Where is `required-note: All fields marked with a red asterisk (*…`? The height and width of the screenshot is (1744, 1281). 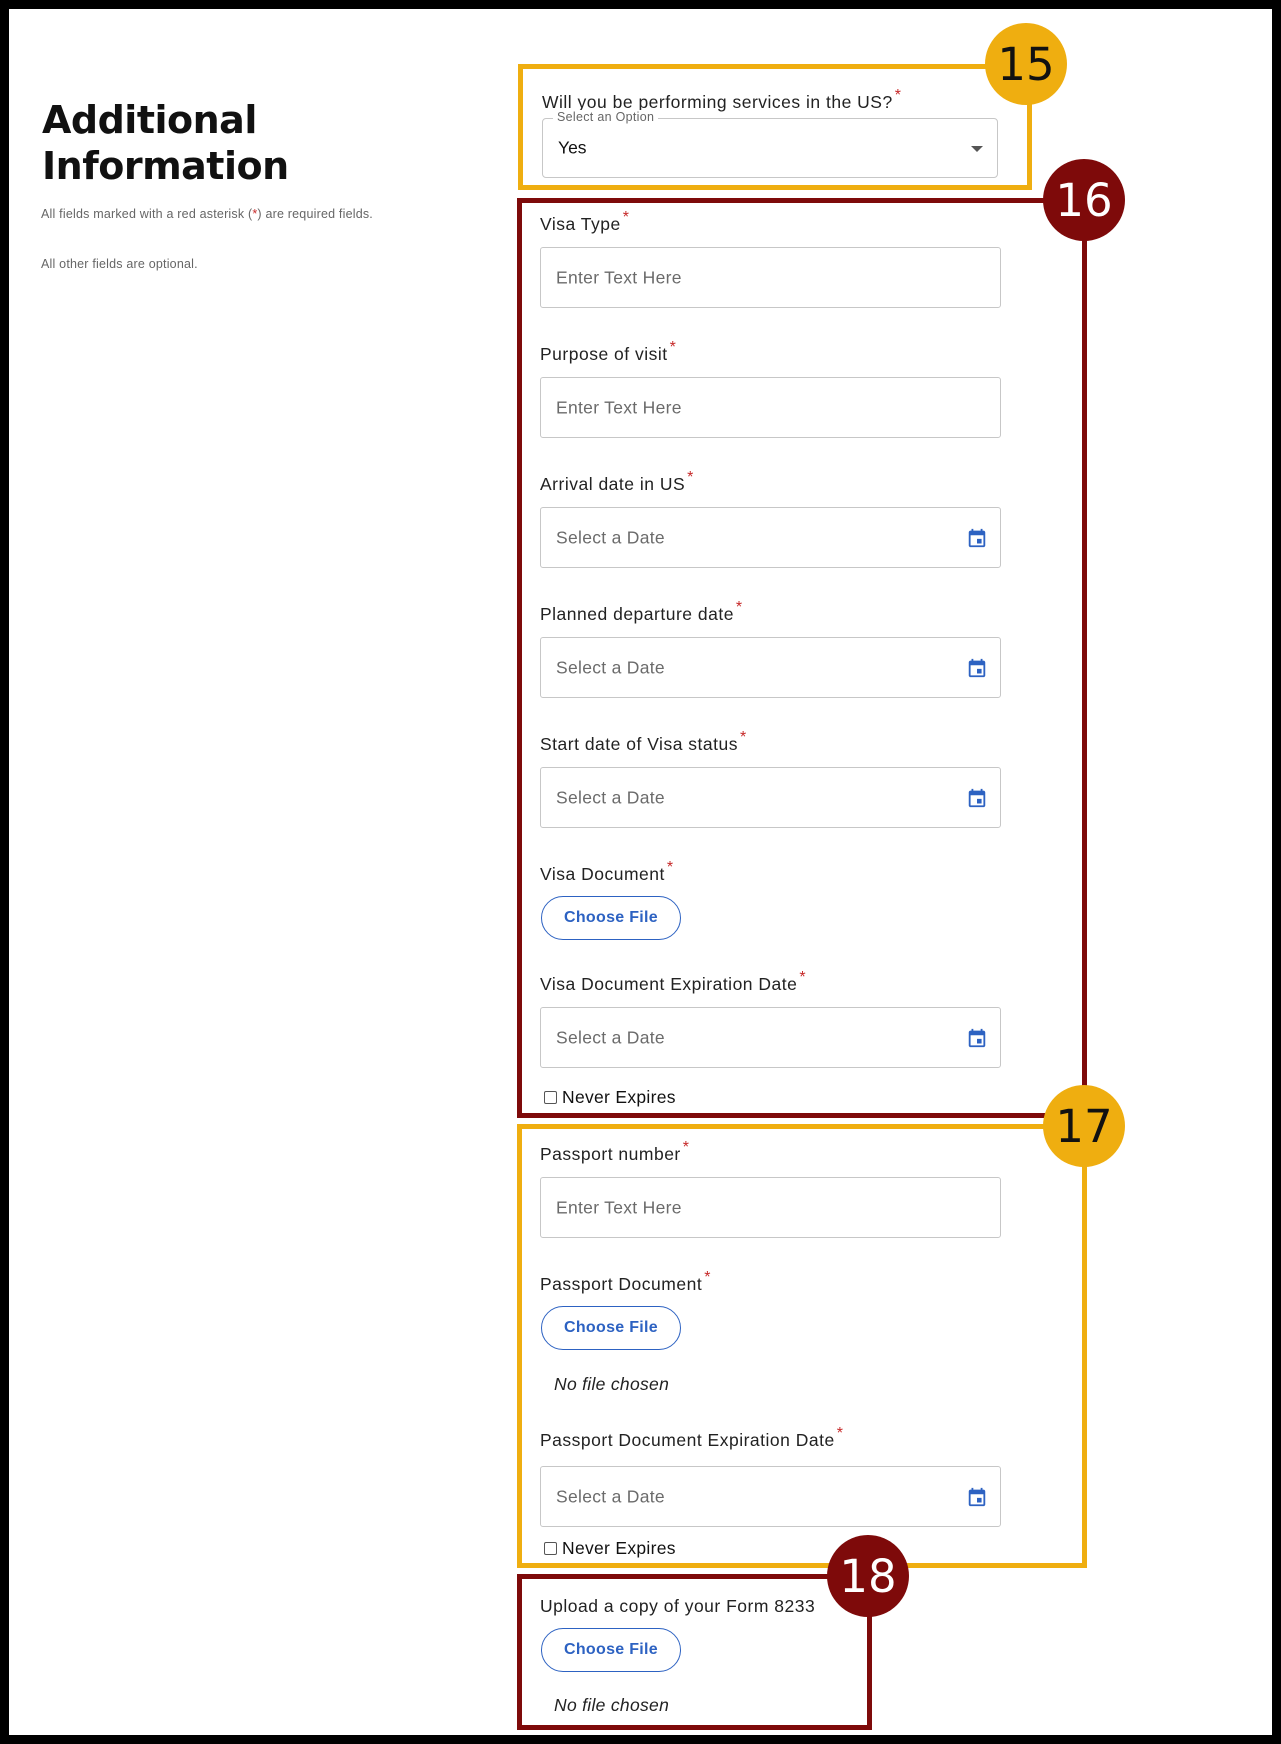 required-note: All fields marked with a red asterisk (*… is located at coordinates (211, 214).